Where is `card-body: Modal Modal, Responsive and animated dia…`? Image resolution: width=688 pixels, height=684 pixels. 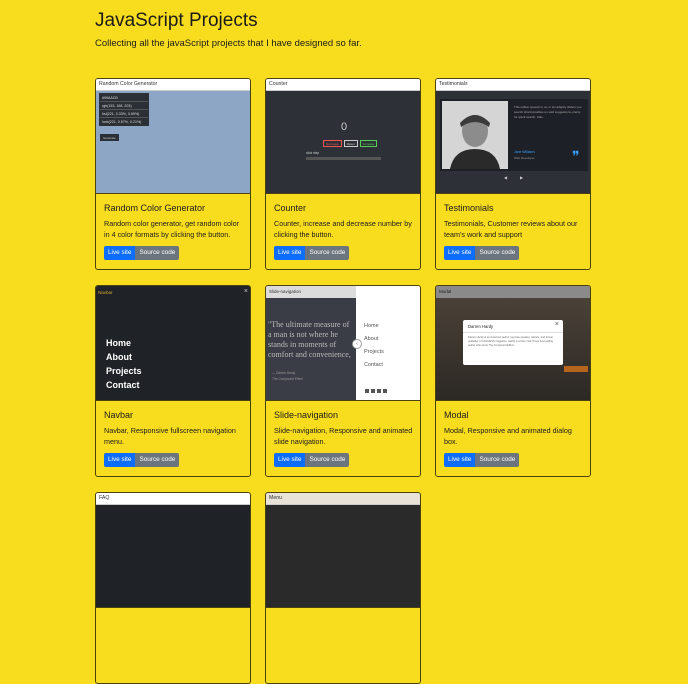 card-body: Modal Modal, Responsive and animated dia… is located at coordinates (514, 438).